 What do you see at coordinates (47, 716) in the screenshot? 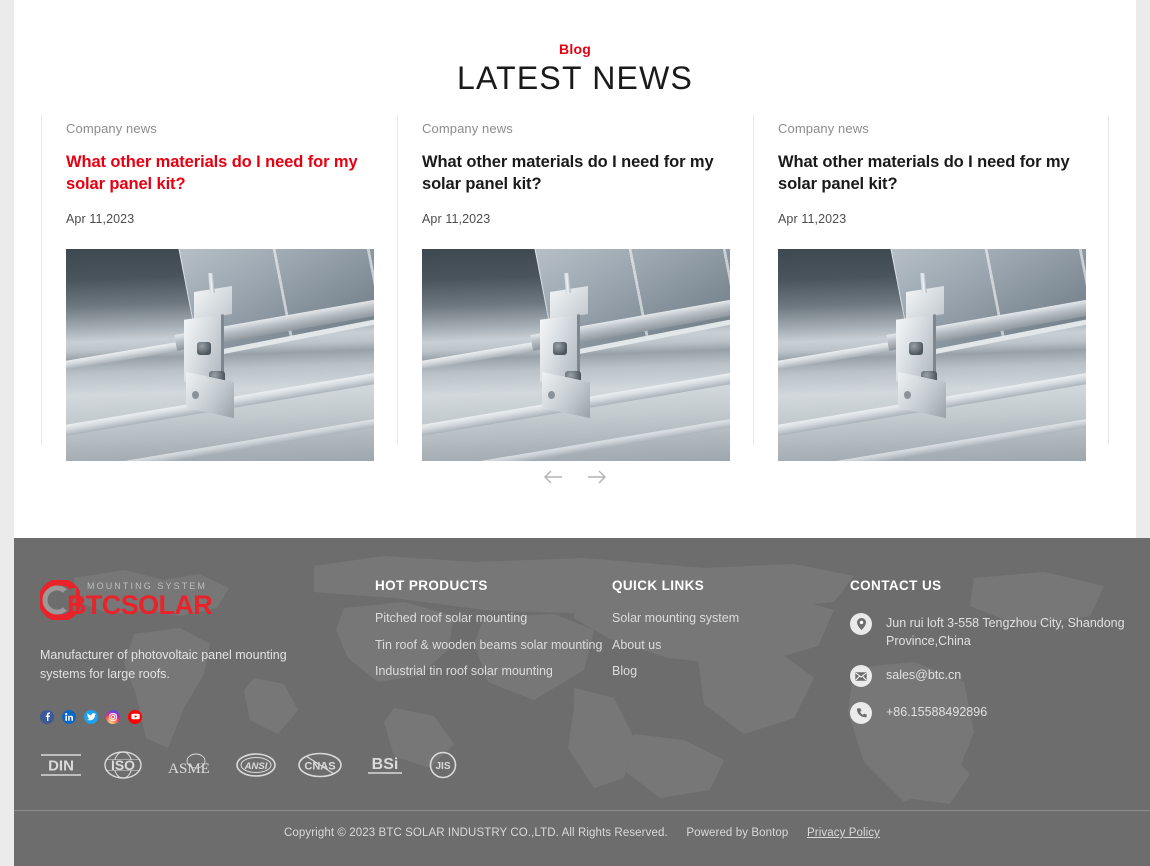
I see `facebook-icon` at bounding box center [47, 716].